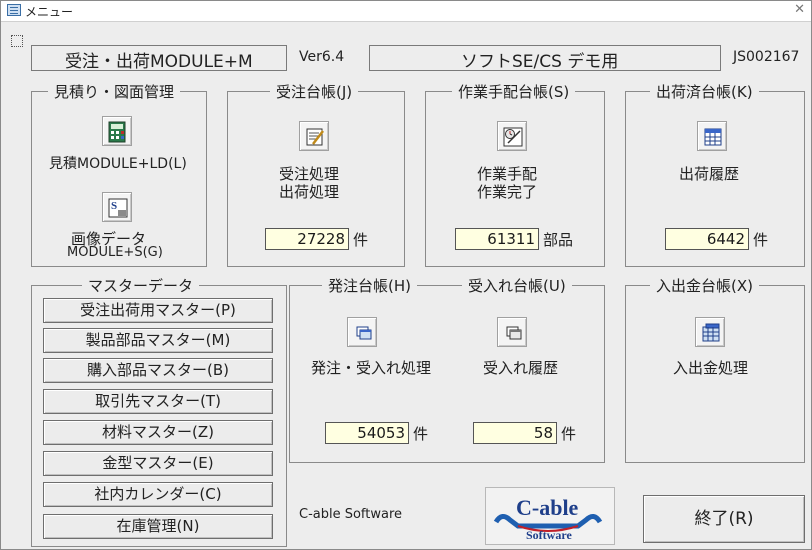 Image resolution: width=812 pixels, height=550 pixels. I want to click on work-count-field: 61311, so click(497, 239).